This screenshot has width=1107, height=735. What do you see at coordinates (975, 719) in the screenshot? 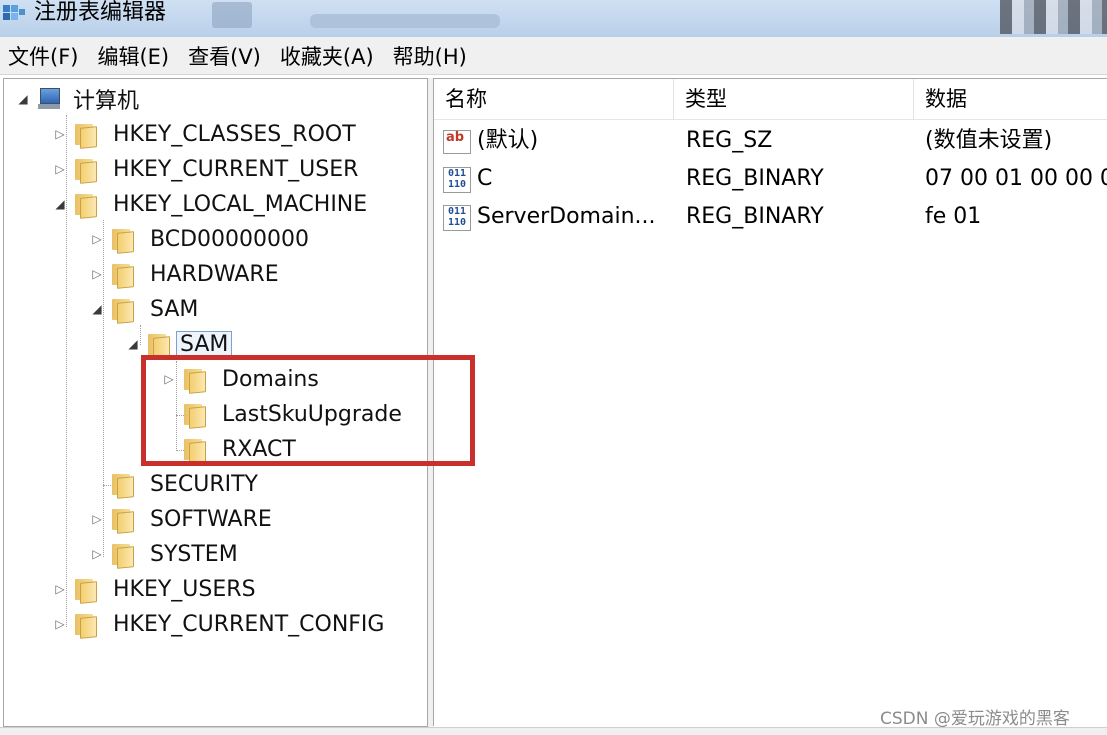
I see `watermark-text: CSDN @爱玩游戏的黑客` at bounding box center [975, 719].